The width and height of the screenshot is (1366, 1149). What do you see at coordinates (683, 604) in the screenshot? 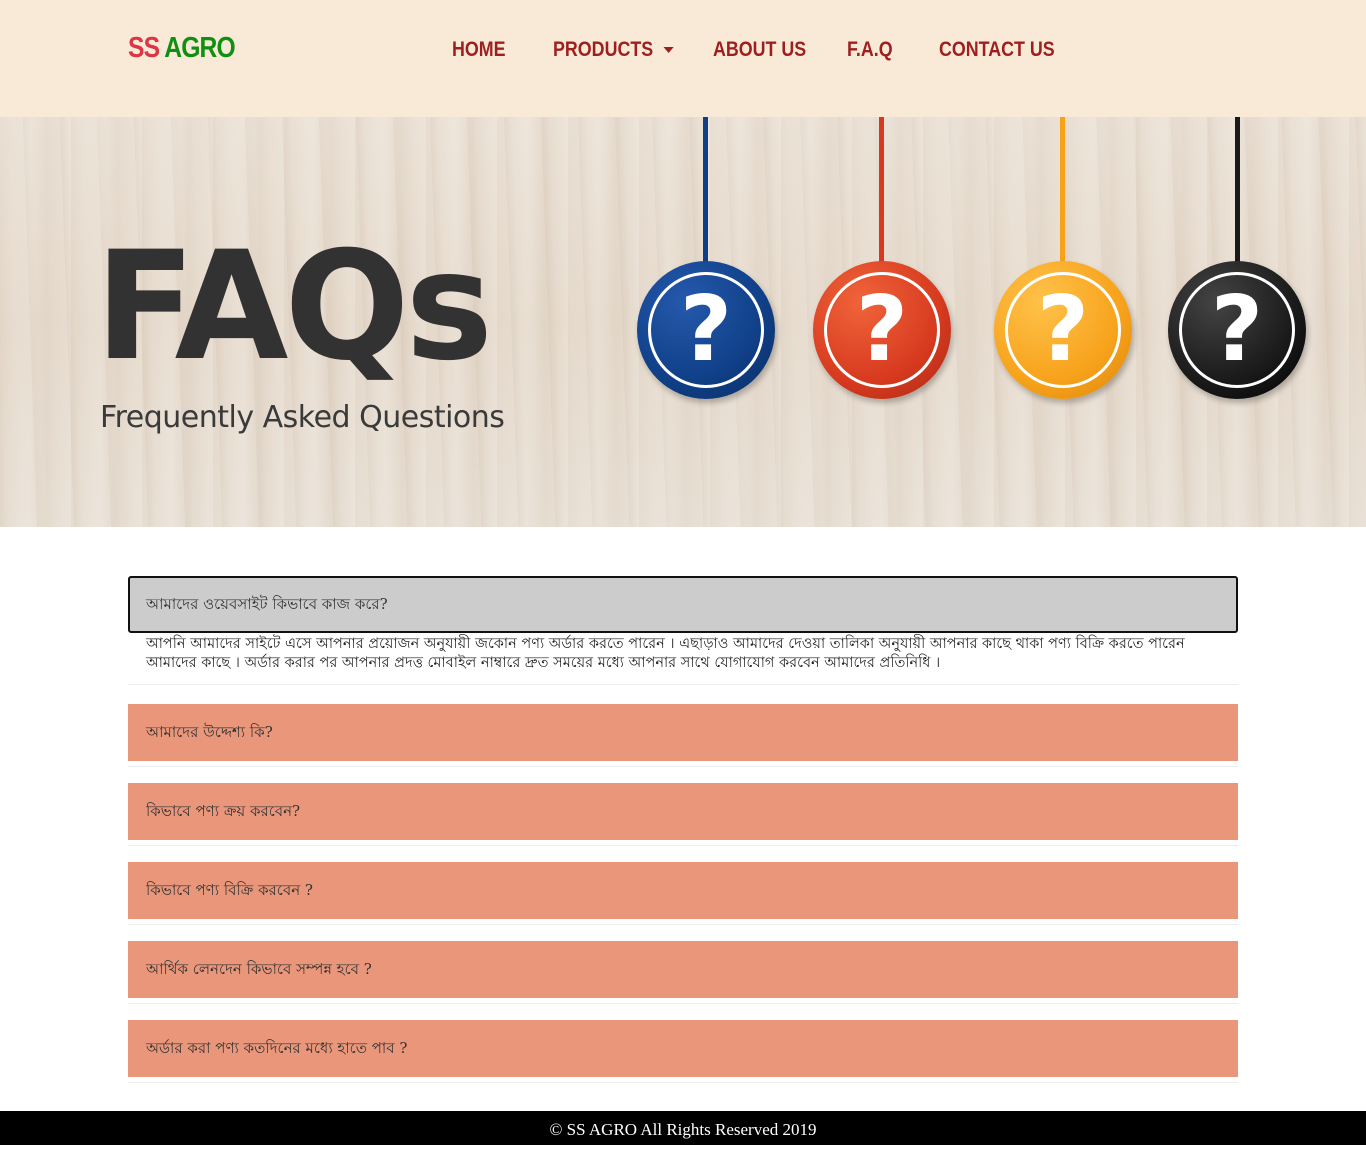
I see `faq-question-button: আমাদের ওয়েবসাইট কিভাবে কাজ করে?` at bounding box center [683, 604].